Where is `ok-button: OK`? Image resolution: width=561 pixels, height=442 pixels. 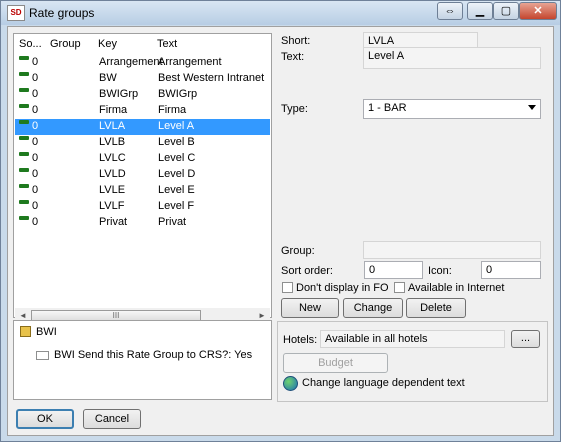
ok-button: OK is located at coordinates (45, 419).